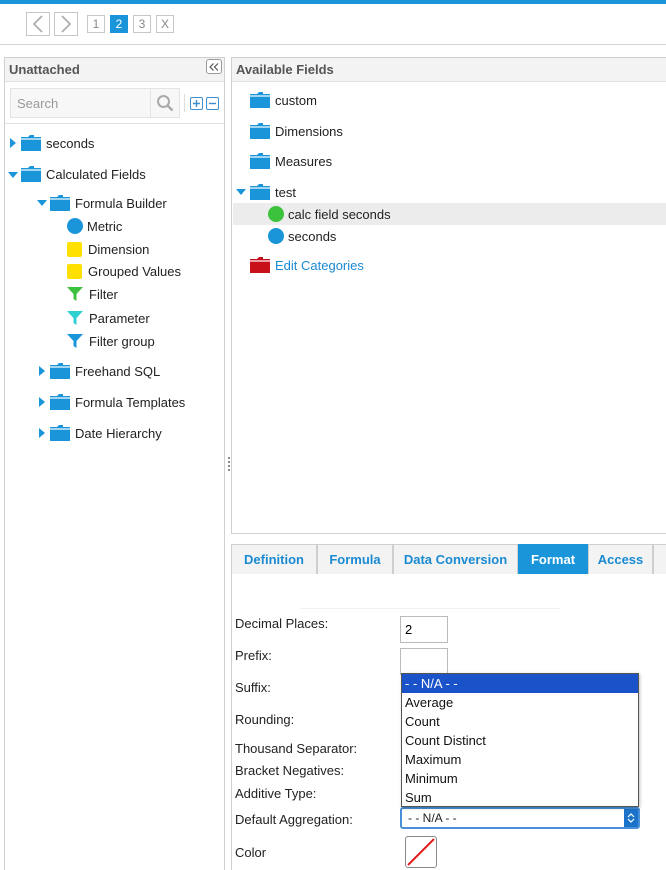 Image resolution: width=666 pixels, height=870 pixels. What do you see at coordinates (424, 629) in the screenshot?
I see `decimal-places-input` at bounding box center [424, 629].